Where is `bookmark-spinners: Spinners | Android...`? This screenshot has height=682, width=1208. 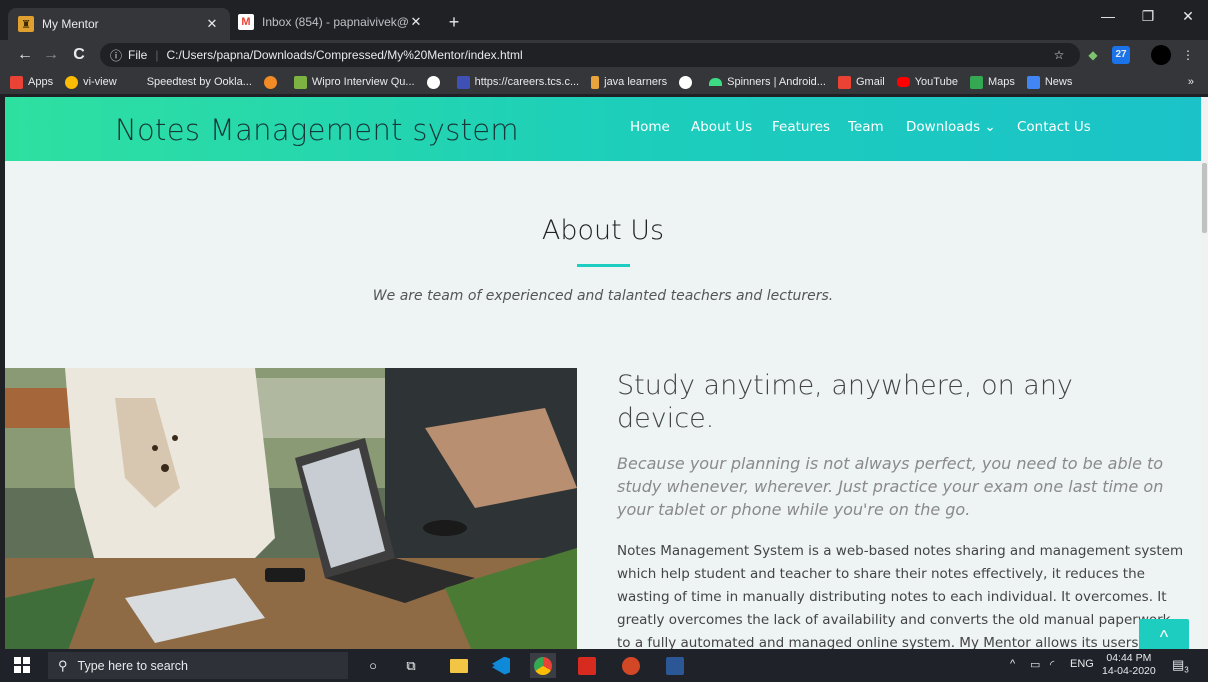
bookmark-spinners: Spinners | Android... is located at coordinates (767, 82).